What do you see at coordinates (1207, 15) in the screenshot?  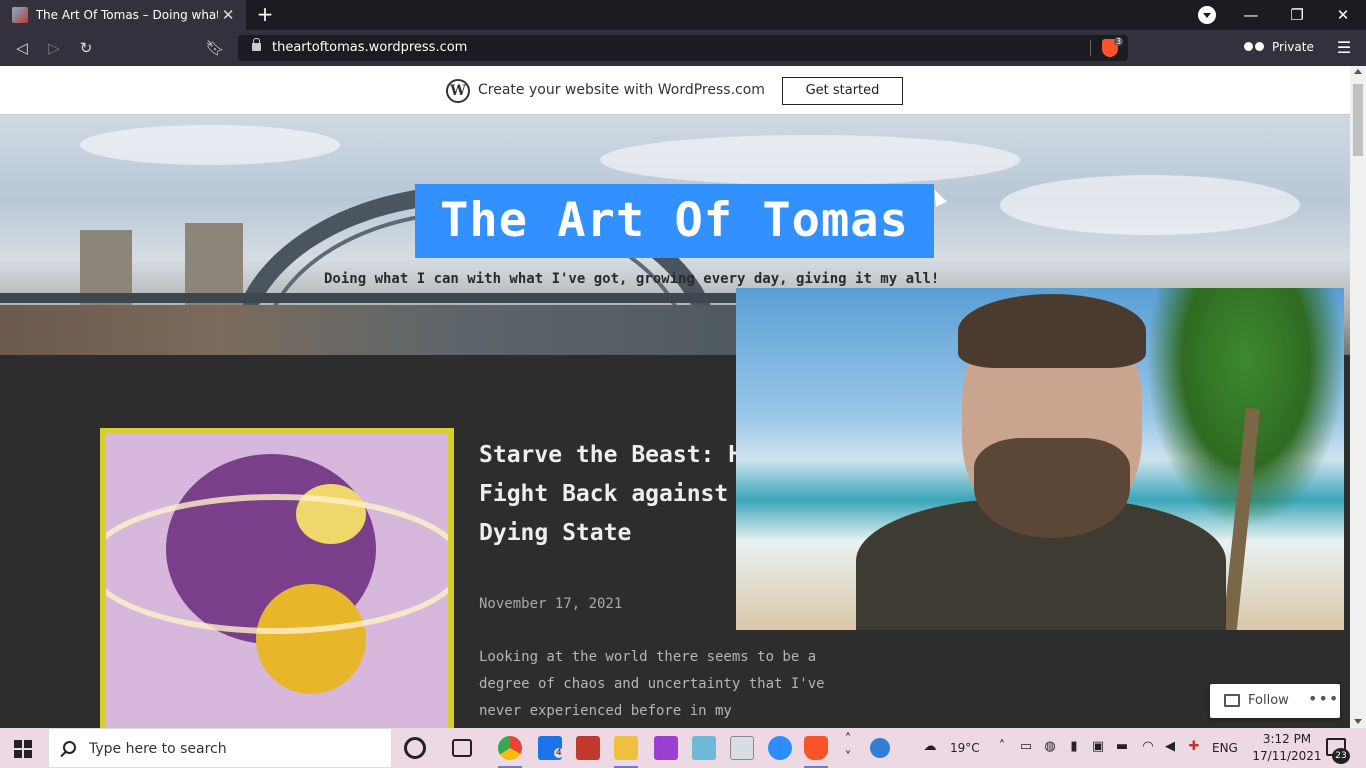 I see `tab-search-icon` at bounding box center [1207, 15].